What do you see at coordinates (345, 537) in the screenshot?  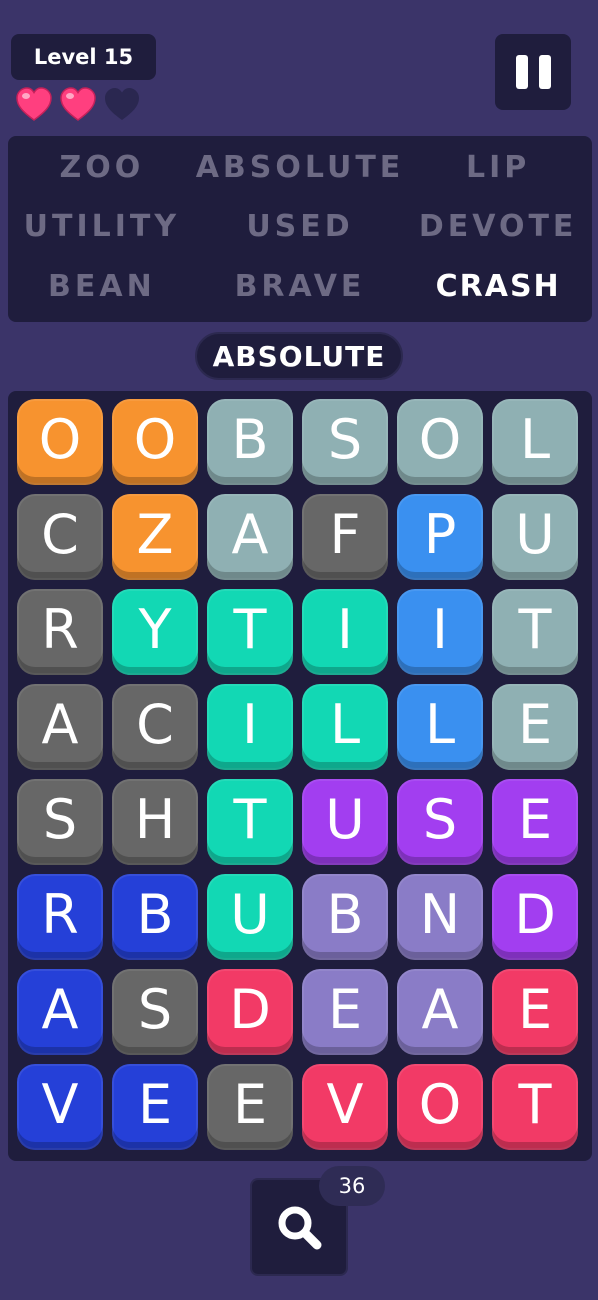 I see `letter-tile: F` at bounding box center [345, 537].